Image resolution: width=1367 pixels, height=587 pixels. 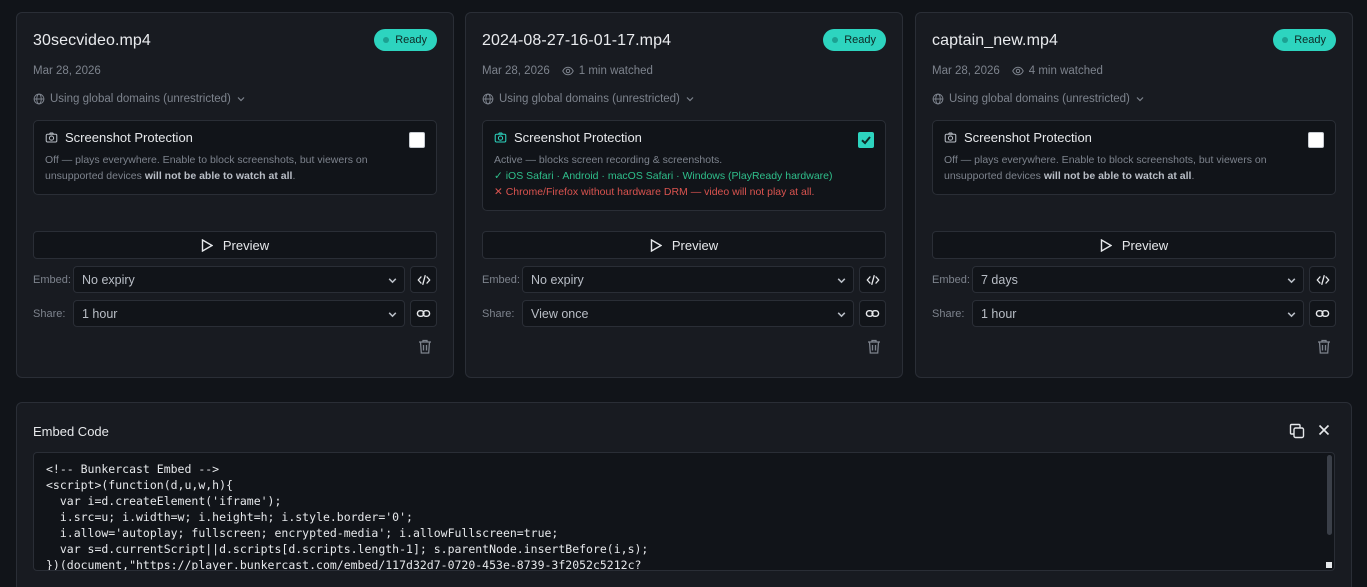 I want to click on watch-time: 4 min watched, so click(x=1057, y=71).